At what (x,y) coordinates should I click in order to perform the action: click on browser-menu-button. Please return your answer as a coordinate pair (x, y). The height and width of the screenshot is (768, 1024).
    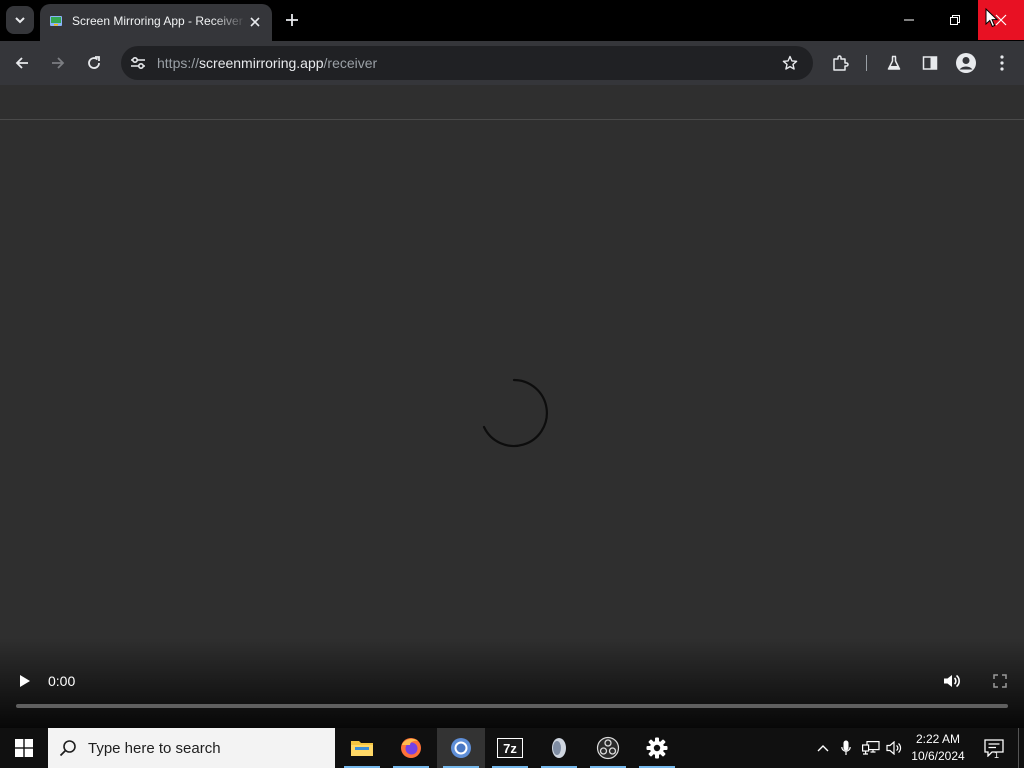
    Looking at the image, I should click on (1002, 63).